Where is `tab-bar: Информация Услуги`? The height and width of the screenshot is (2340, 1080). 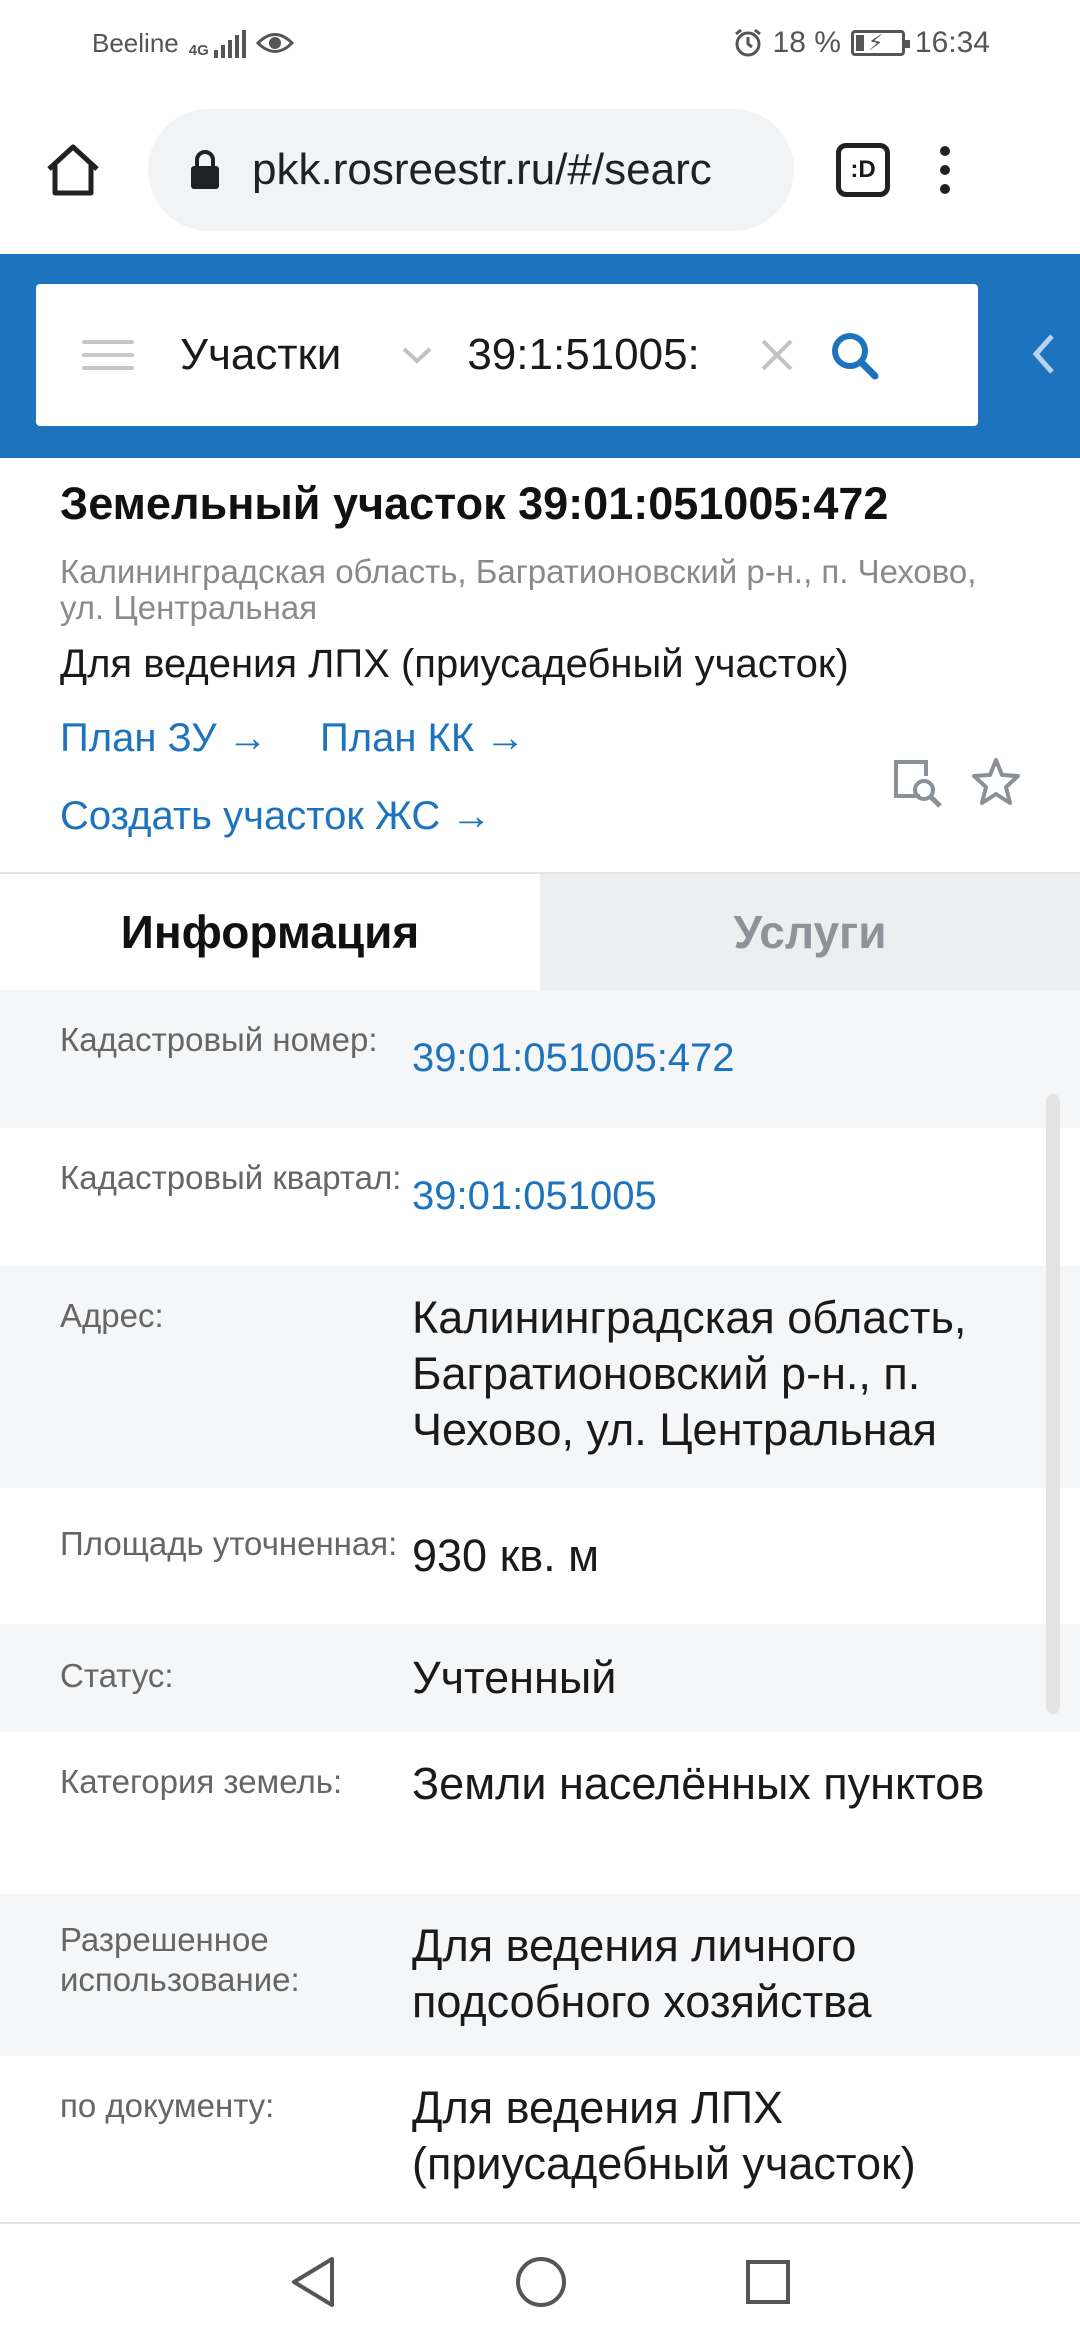 tab-bar: Информация Услуги is located at coordinates (540, 931).